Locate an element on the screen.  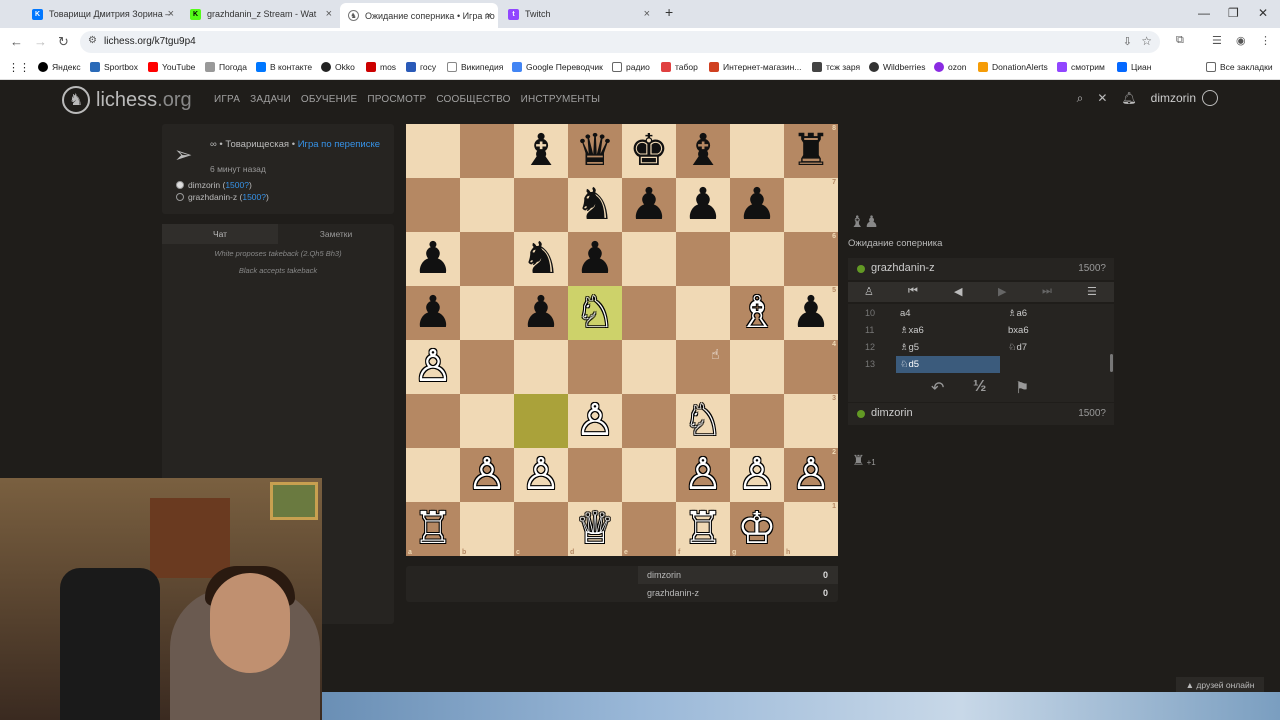
reload-icon: ↻ is located at coordinates (63, 42).